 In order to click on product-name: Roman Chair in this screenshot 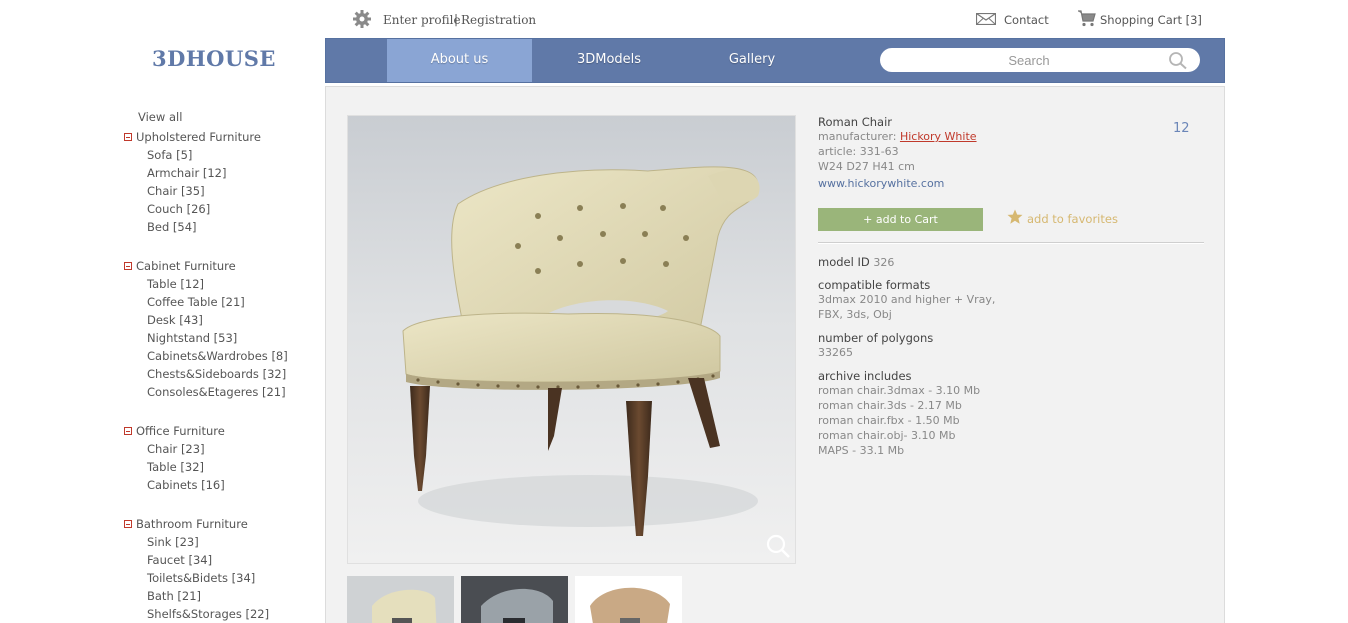, I will do `click(855, 122)`.